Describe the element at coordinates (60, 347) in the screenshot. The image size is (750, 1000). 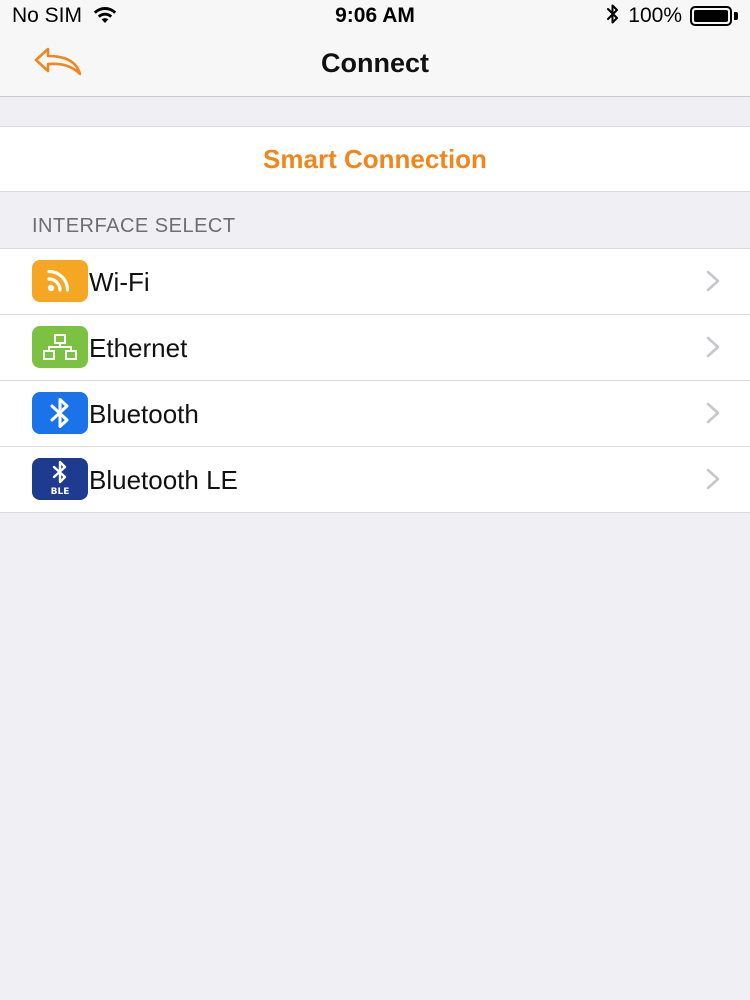
I see `ethernet-icon` at that location.